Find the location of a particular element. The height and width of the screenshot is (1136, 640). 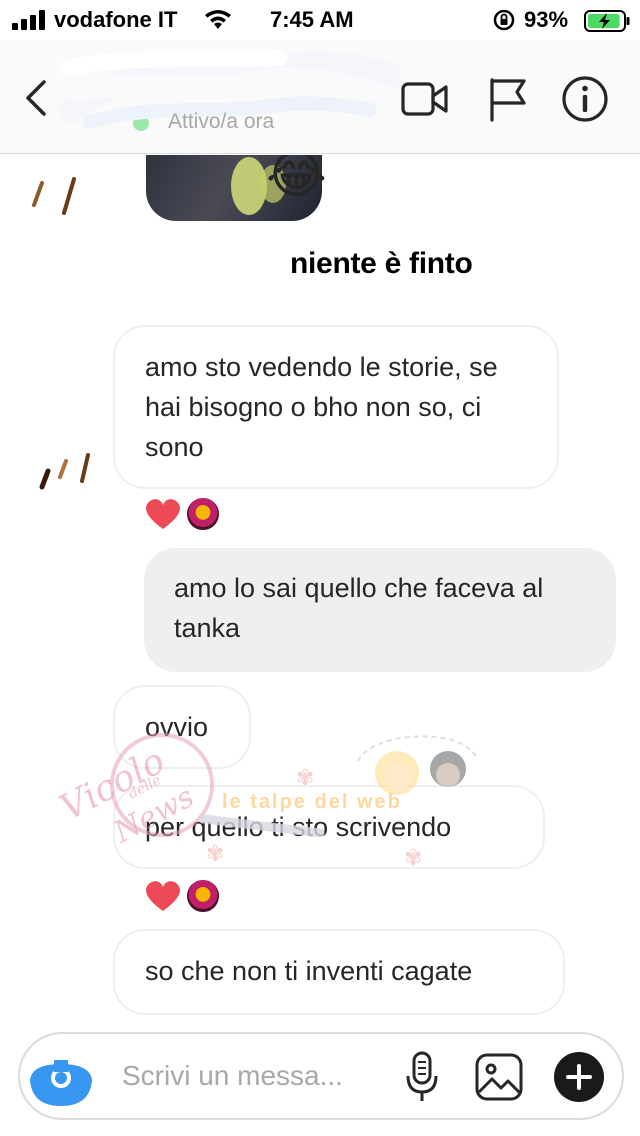

message-bubble-incoming: so che non ti inventi cagate is located at coordinates (339, 972).